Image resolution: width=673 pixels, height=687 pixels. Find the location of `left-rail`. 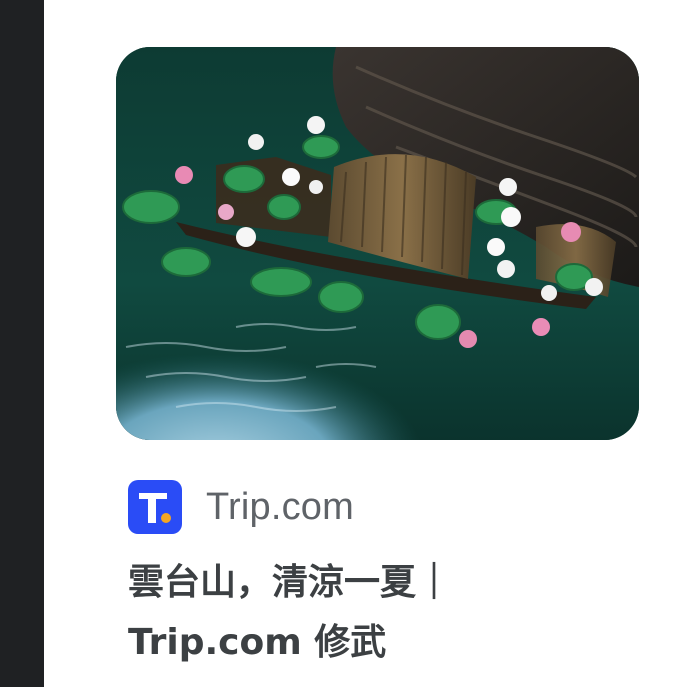

left-rail is located at coordinates (22, 343).